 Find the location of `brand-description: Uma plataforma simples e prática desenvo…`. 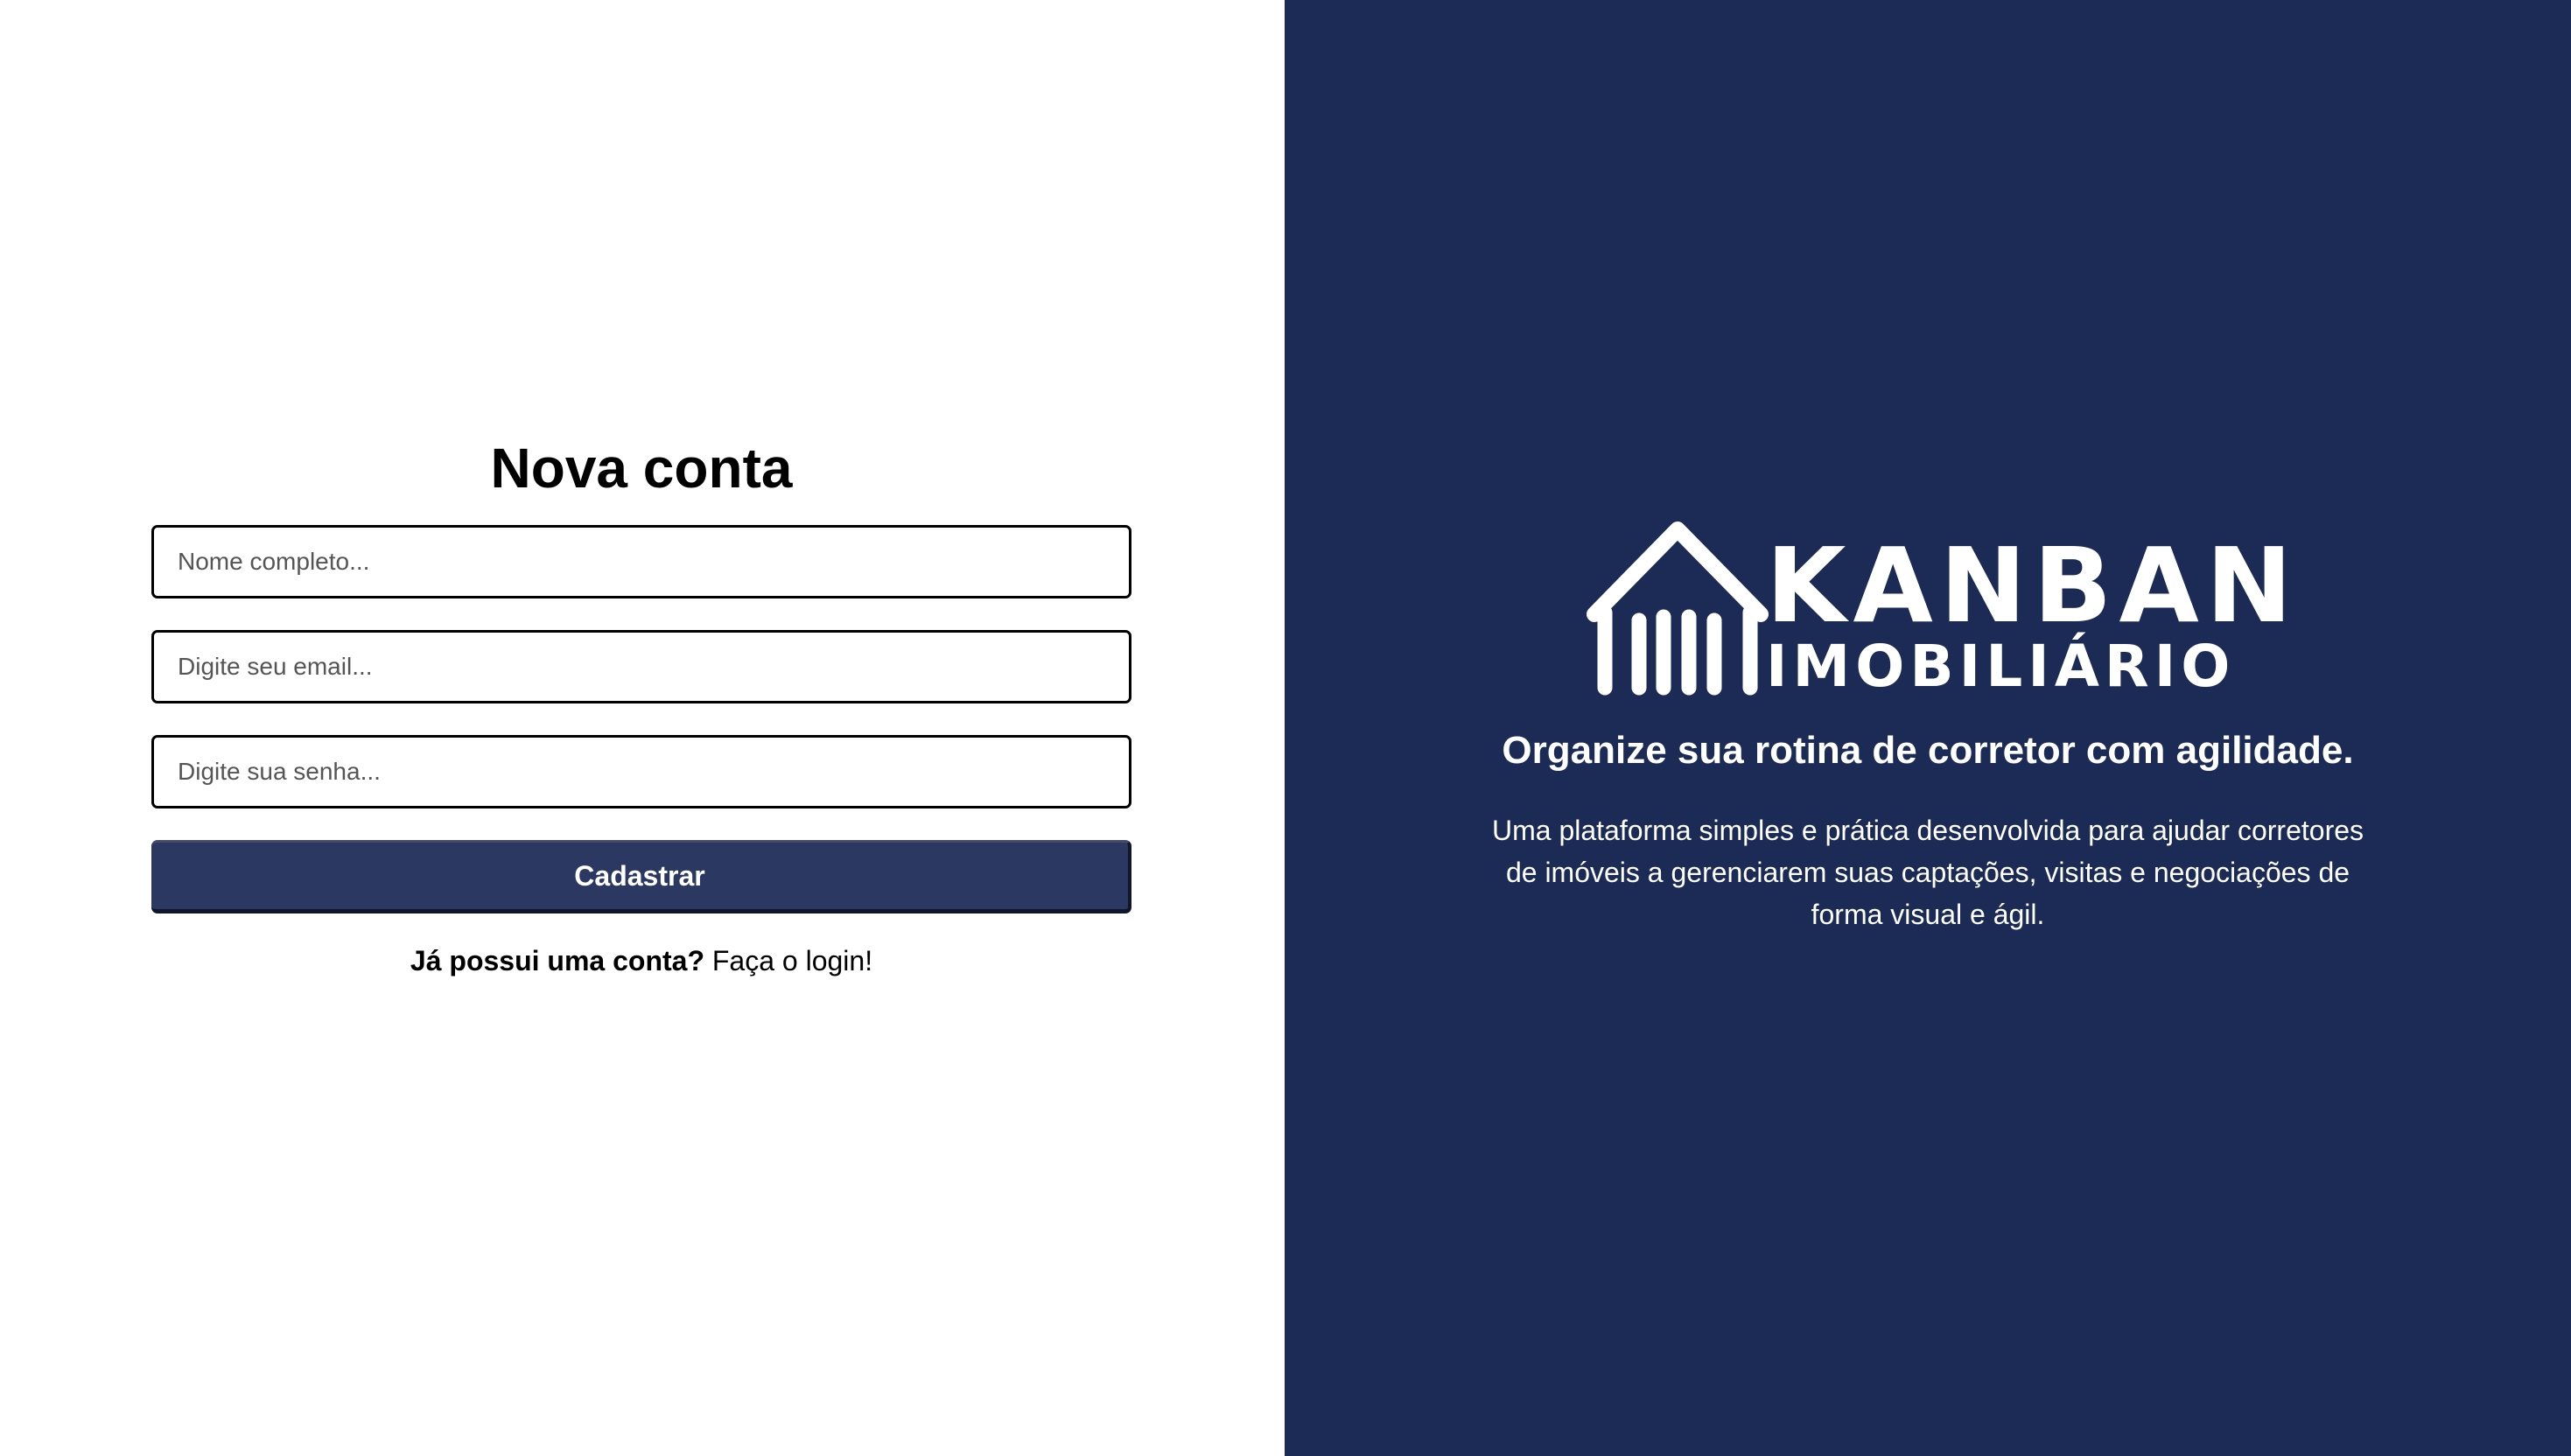

brand-description: Uma plataforma simples e prática desenvo… is located at coordinates (1927, 872).